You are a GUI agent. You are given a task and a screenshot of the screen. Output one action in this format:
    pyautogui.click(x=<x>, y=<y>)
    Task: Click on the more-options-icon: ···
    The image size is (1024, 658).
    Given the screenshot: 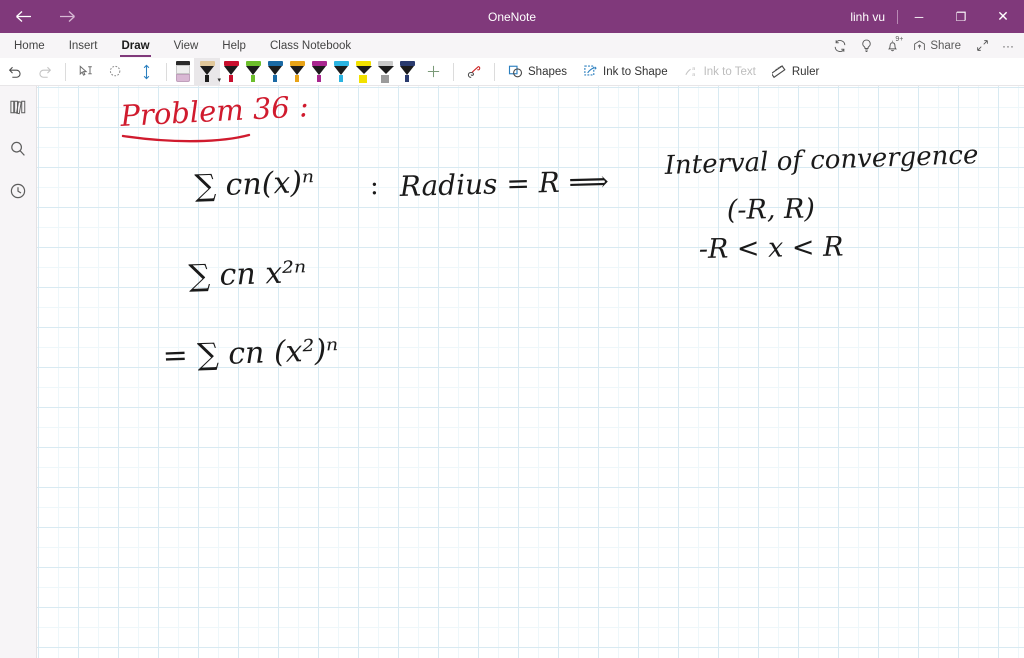 What is the action you would take?
    pyautogui.click(x=1008, y=45)
    